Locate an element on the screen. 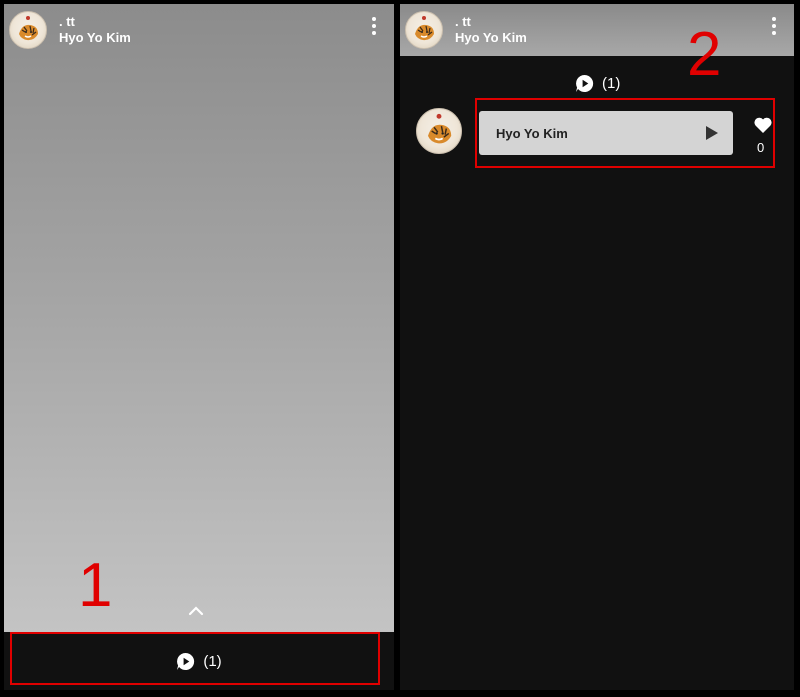  comment-avatar-wrap is located at coordinates (439, 131).